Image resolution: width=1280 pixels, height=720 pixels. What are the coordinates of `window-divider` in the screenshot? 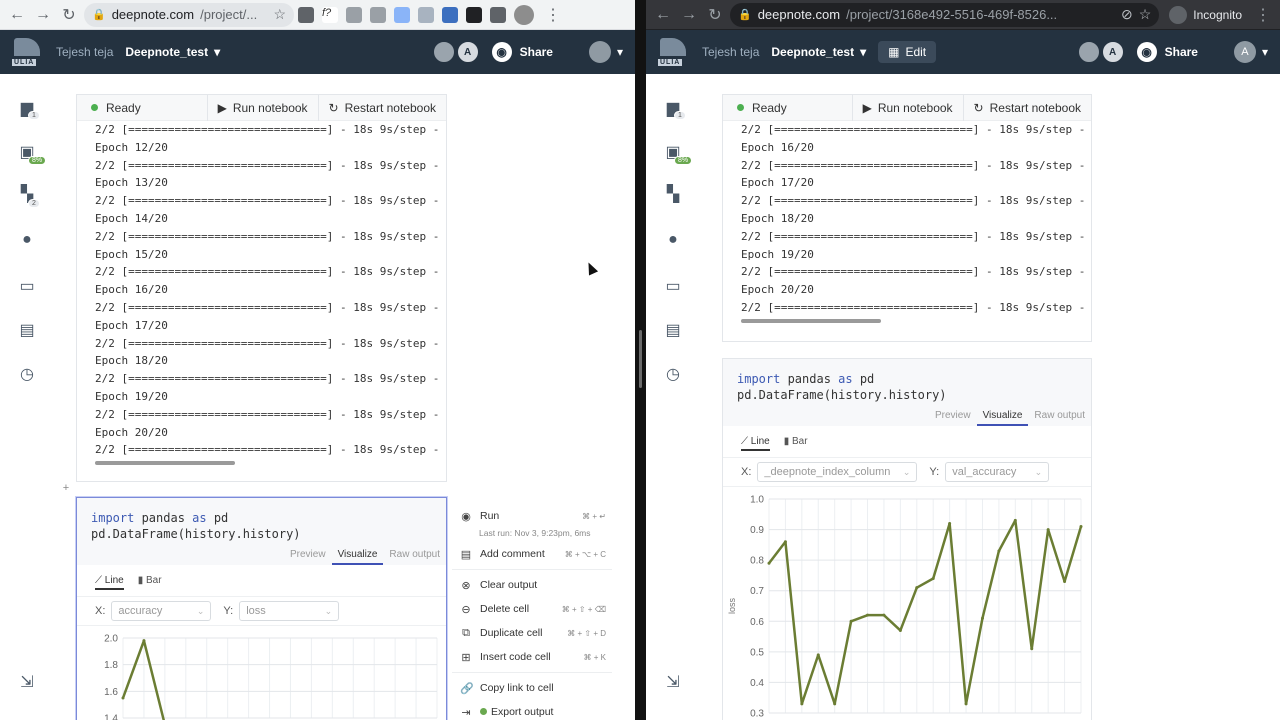 It's located at (640, 360).